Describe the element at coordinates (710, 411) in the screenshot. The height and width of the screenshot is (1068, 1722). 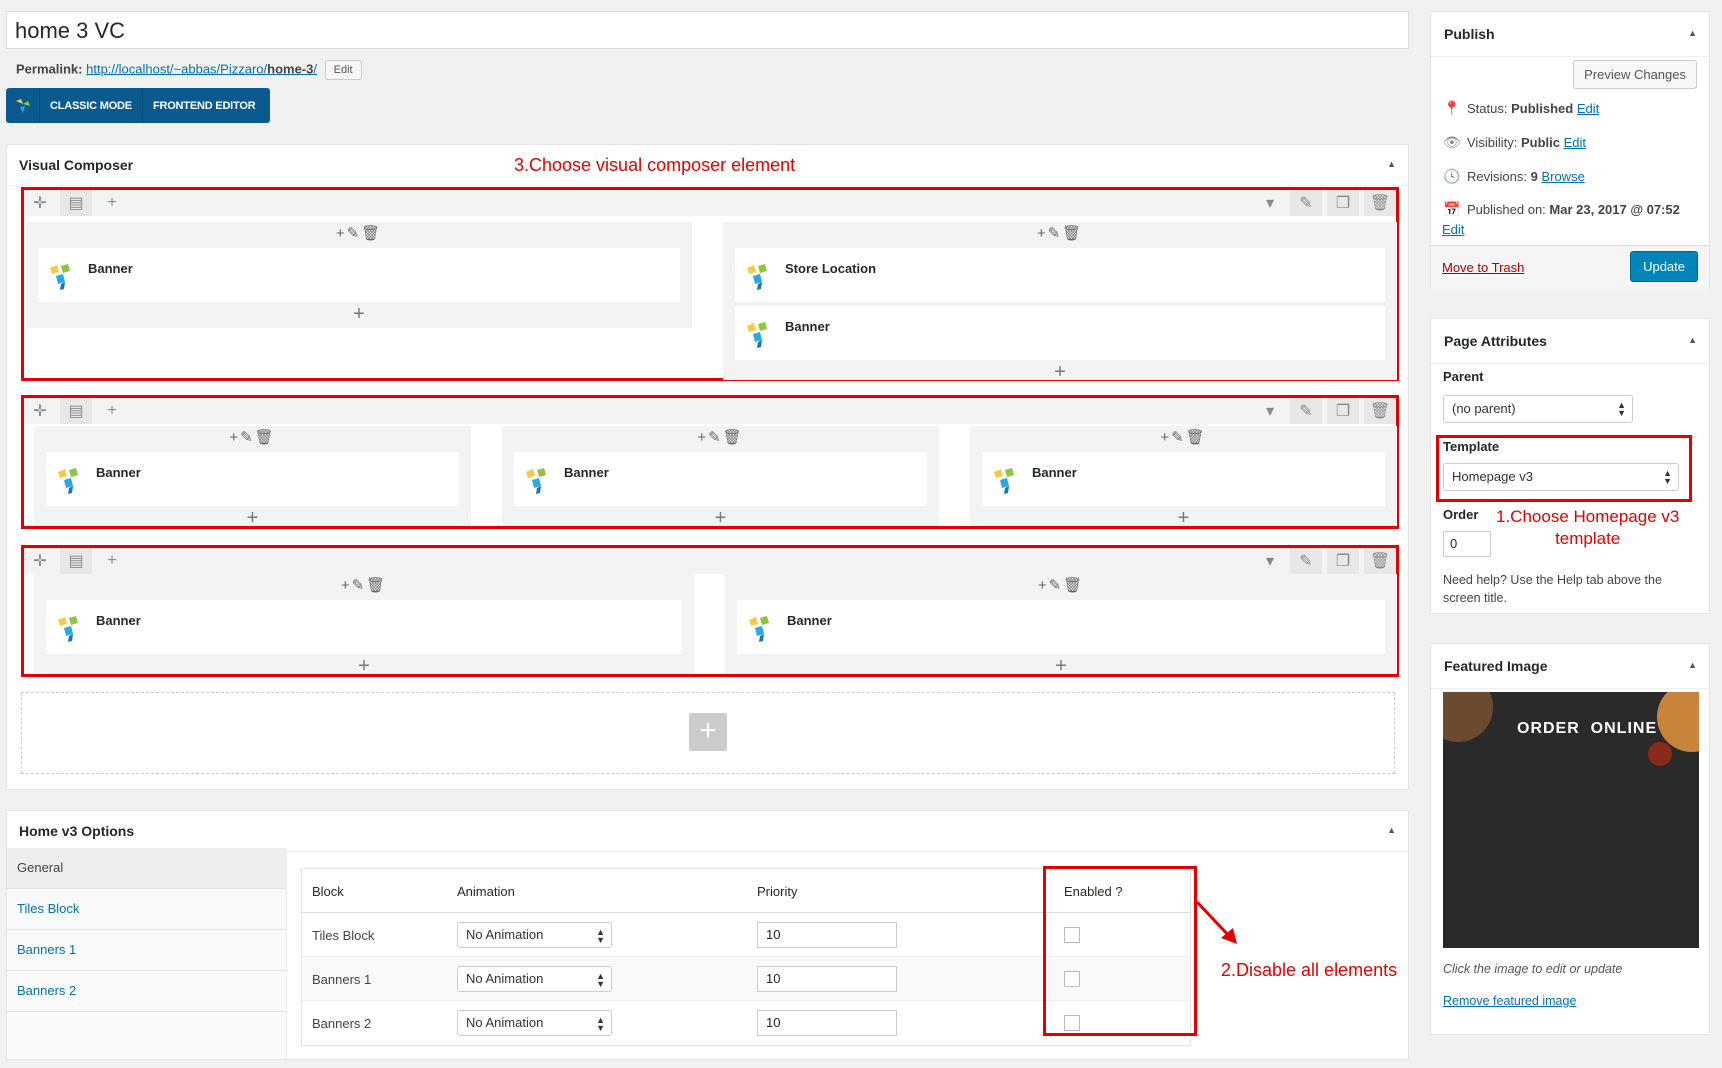
I see `row-controls: ✛ ▤ + ▾ ✎ ❐ 🗑` at that location.